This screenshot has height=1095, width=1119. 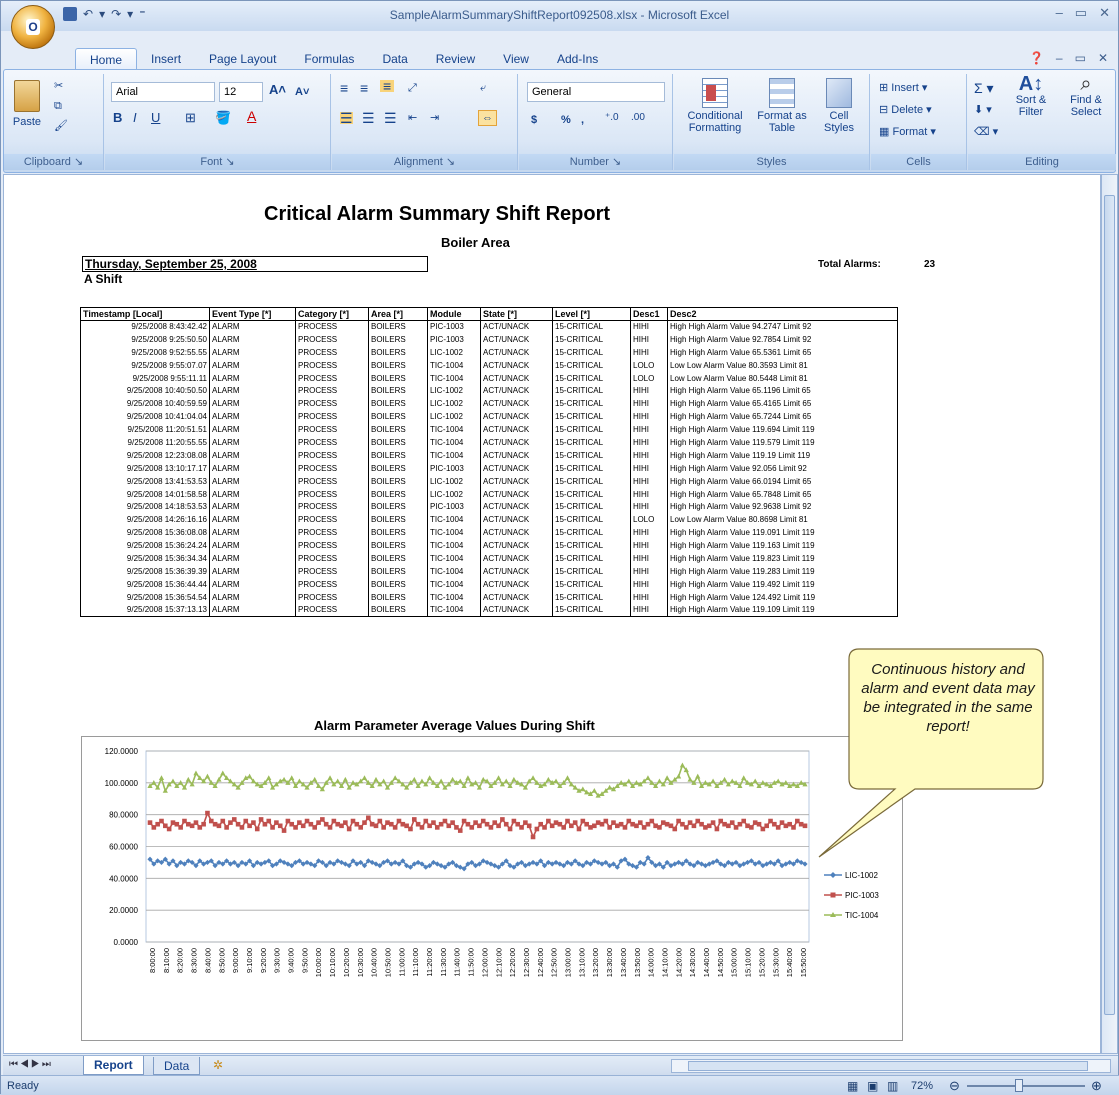 What do you see at coordinates (329, 59) in the screenshot?
I see `tab-formulas: Formulas` at bounding box center [329, 59].